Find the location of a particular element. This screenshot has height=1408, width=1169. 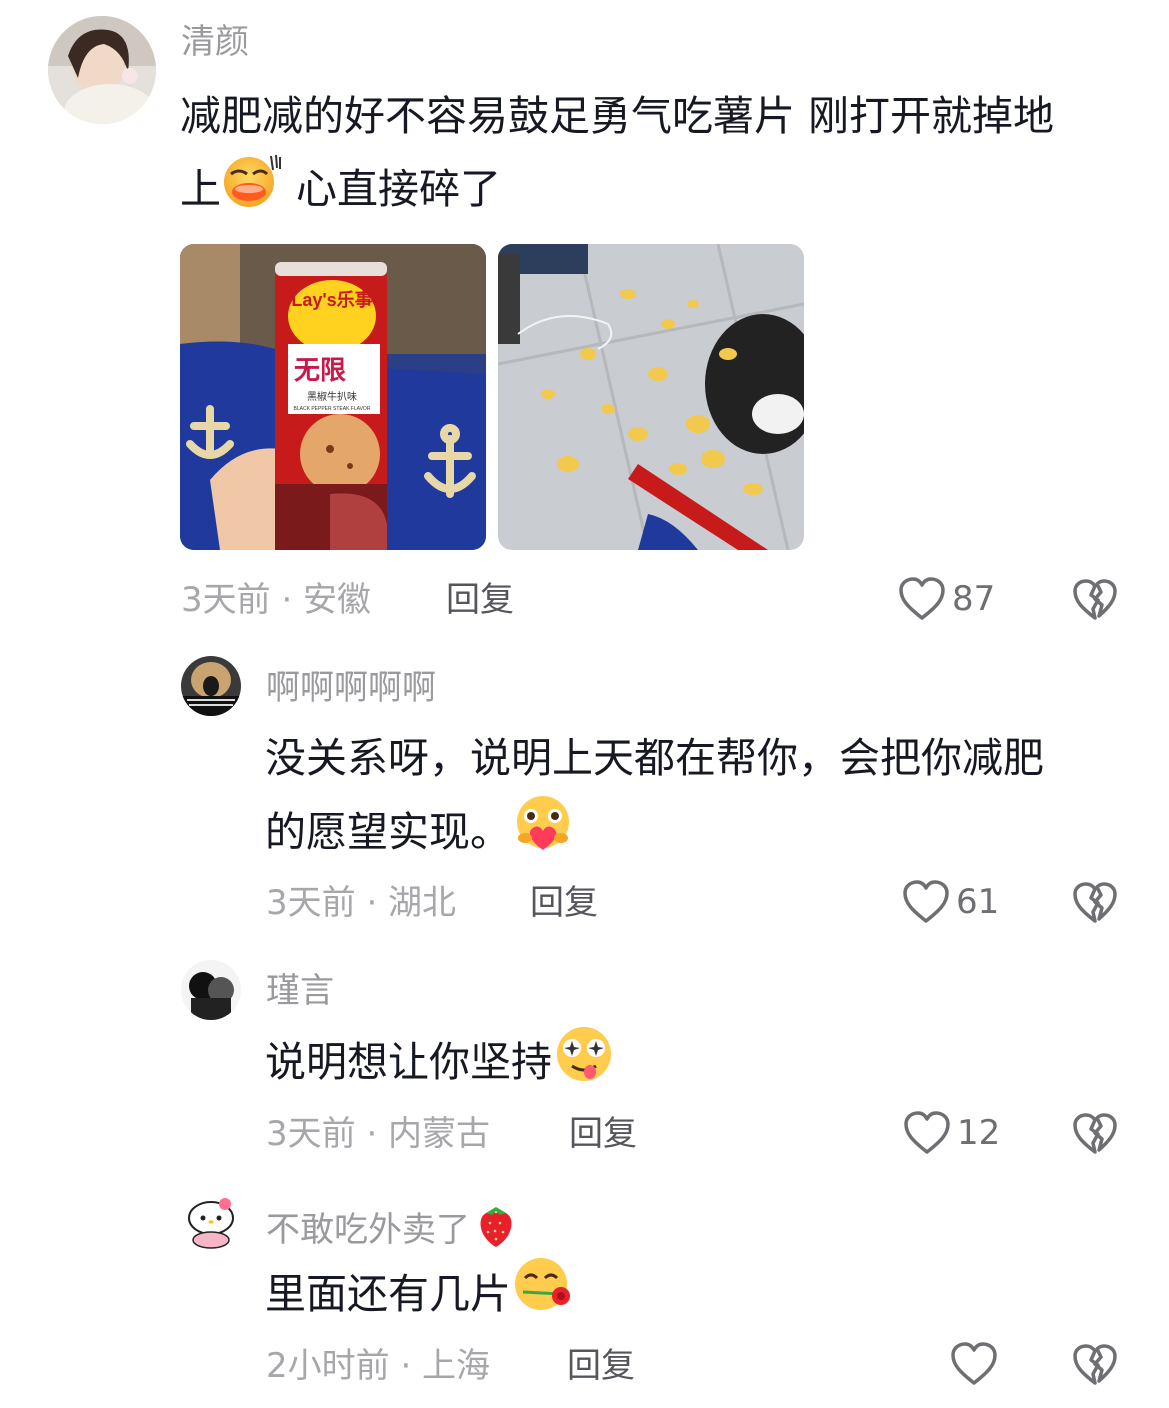

username: 清颜 is located at coordinates (215, 42).